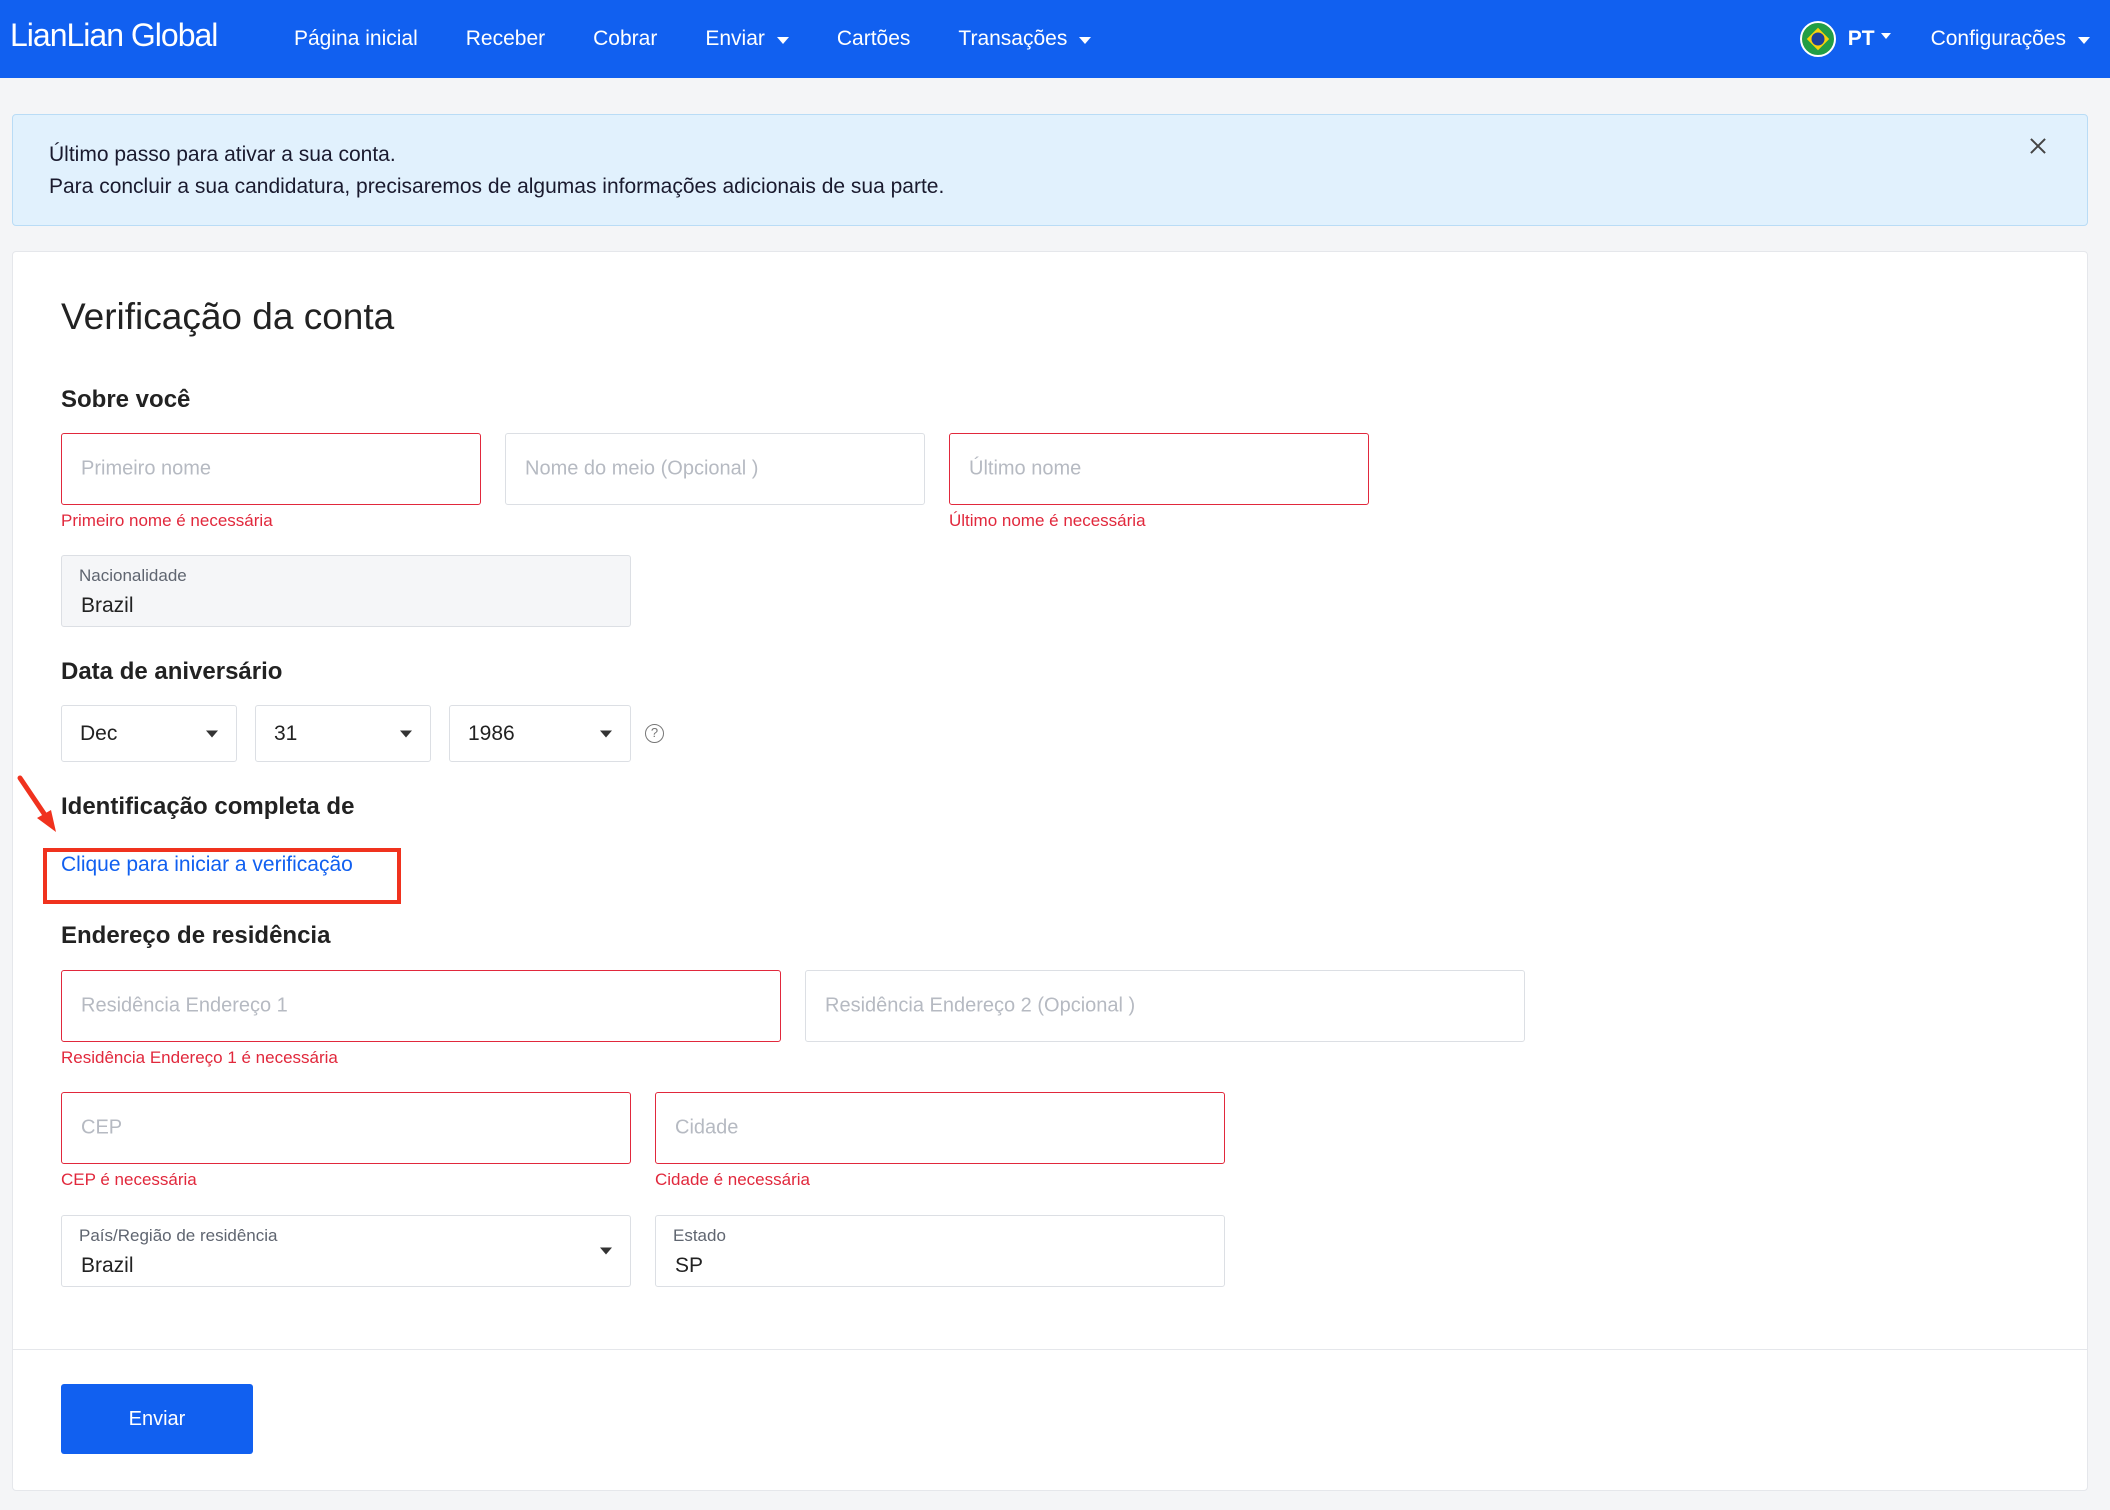 The image size is (2110, 1510). I want to click on nav-item-collect: Cobrar, so click(625, 39).